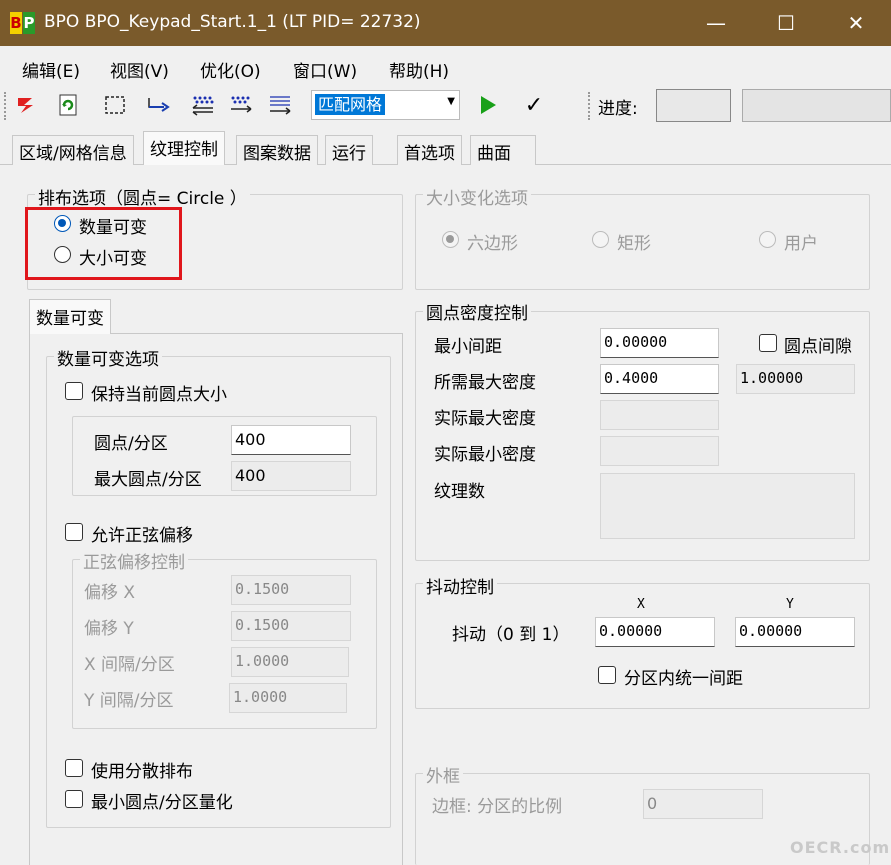 The width and height of the screenshot is (891, 865). What do you see at coordinates (291, 476) in the screenshot?
I see `max-dots-per-zone-field: 400` at bounding box center [291, 476].